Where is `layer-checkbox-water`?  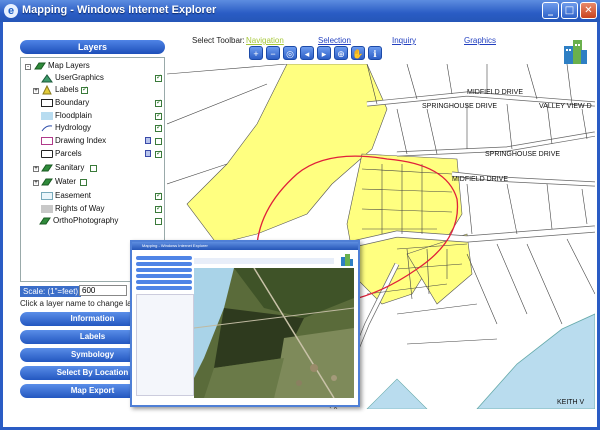 layer-checkbox-water is located at coordinates (83, 182).